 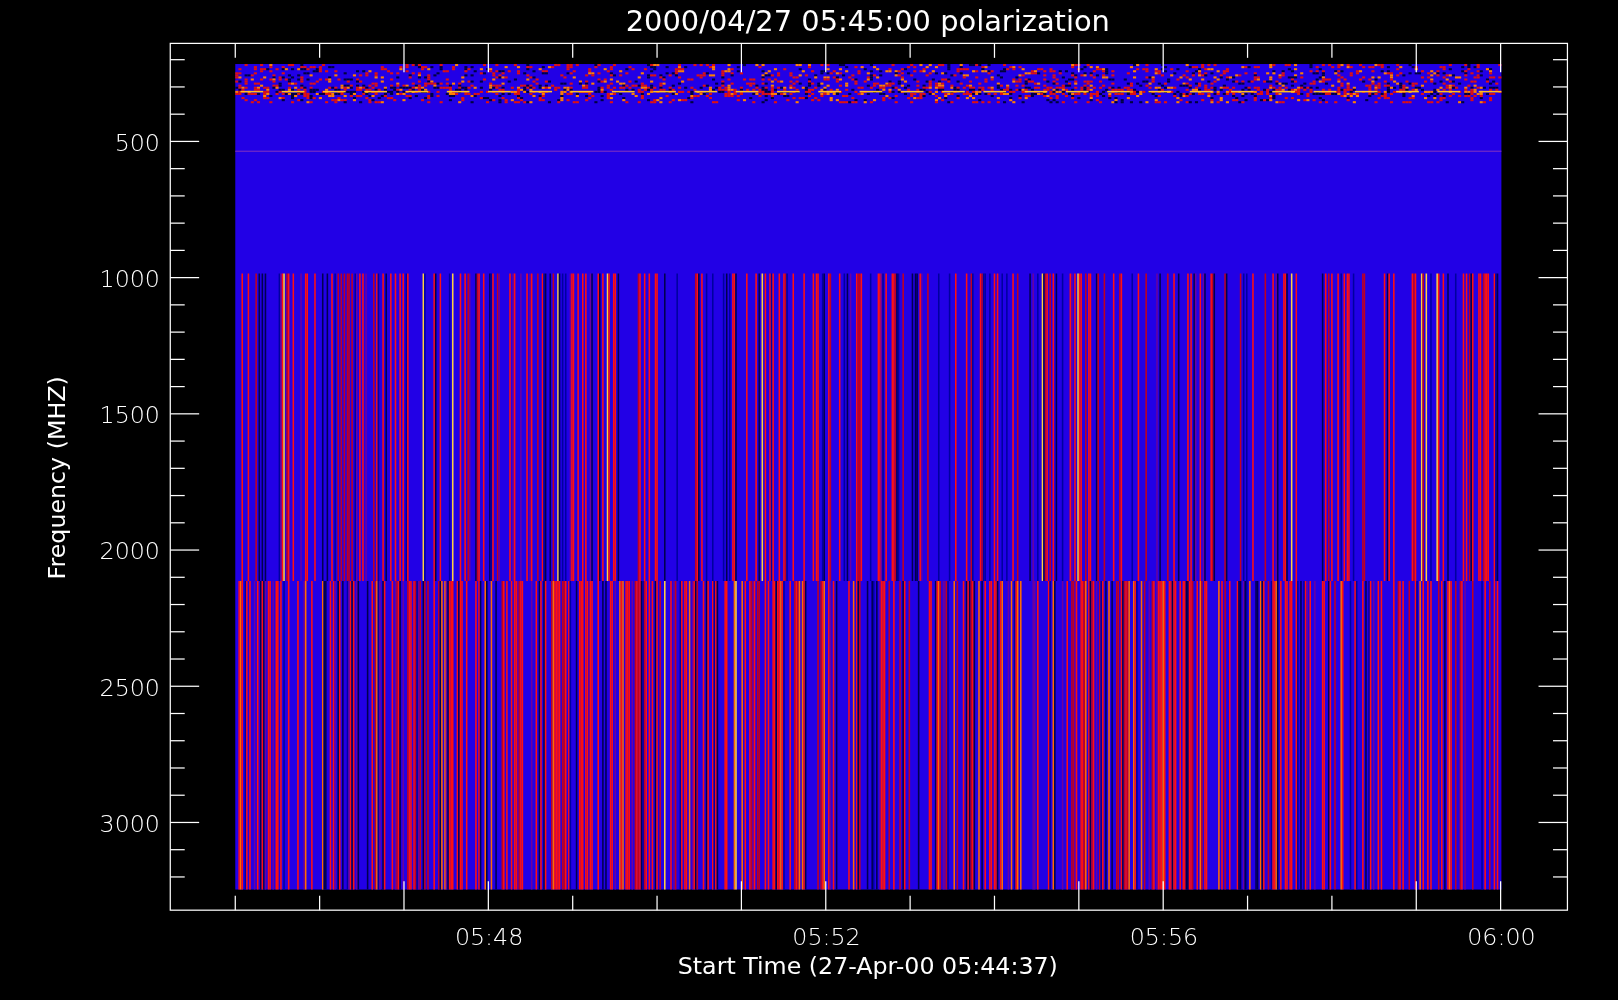 What do you see at coordinates (129, 551) in the screenshot?
I see `y-tick-label: 2000` at bounding box center [129, 551].